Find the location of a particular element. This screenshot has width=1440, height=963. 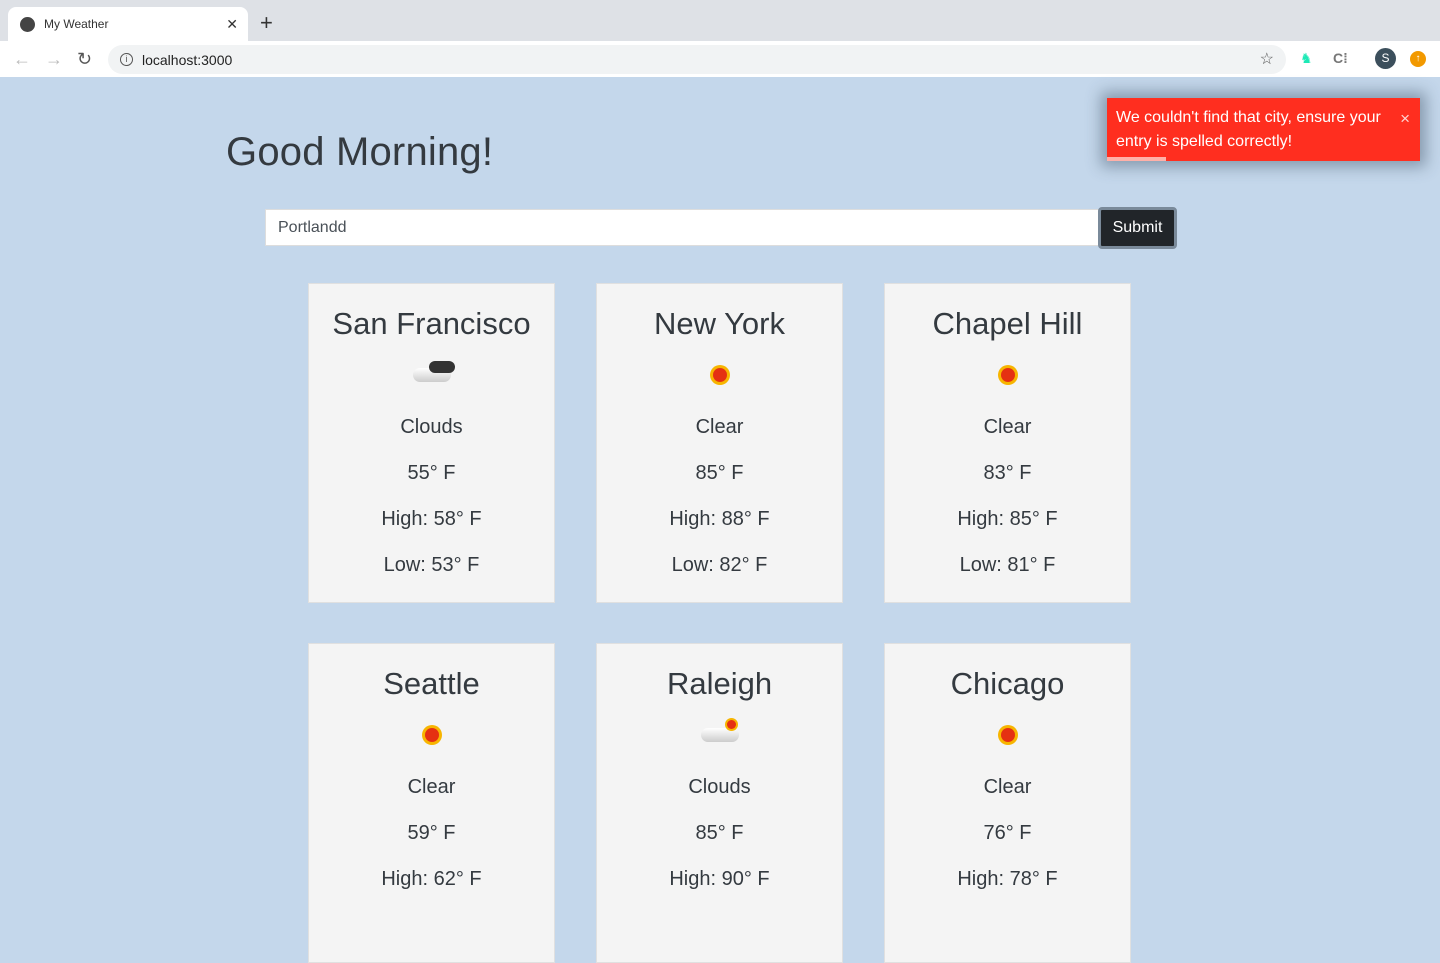

weather-card: Raleigh Clouds 85° F High: 90° F is located at coordinates (719, 803).